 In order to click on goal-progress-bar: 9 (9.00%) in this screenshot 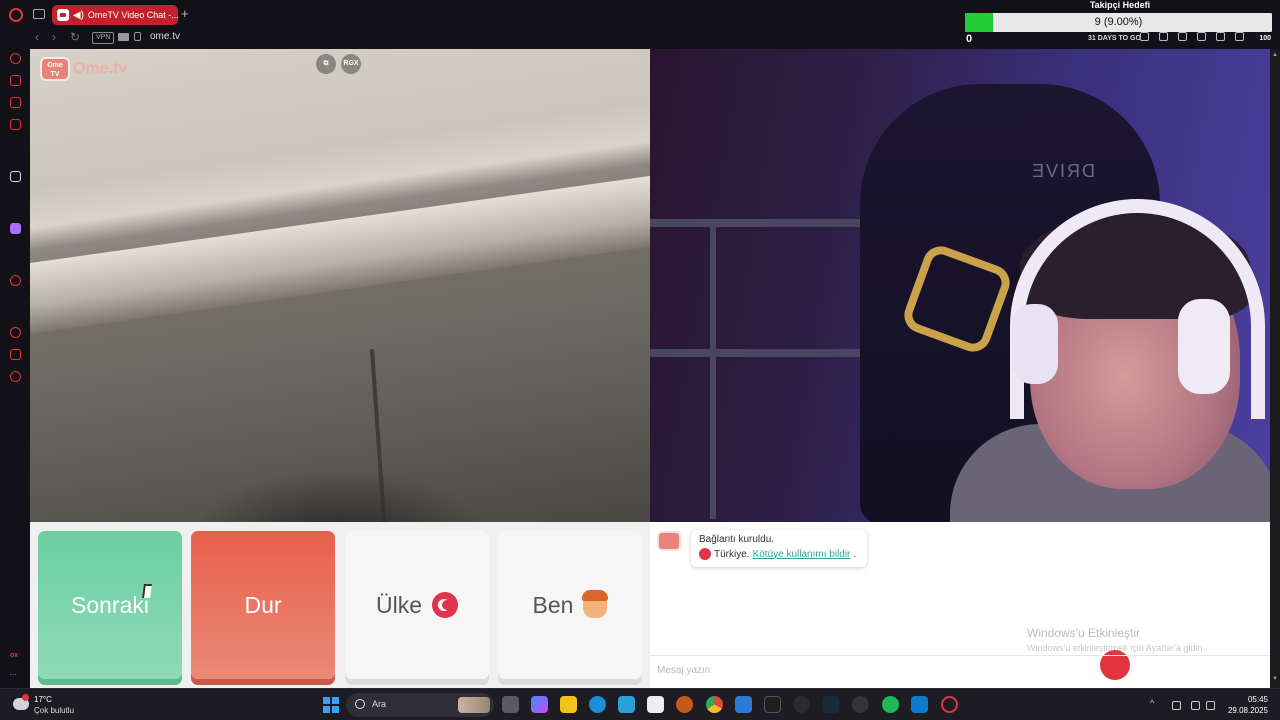, I will do `click(1118, 22)`.